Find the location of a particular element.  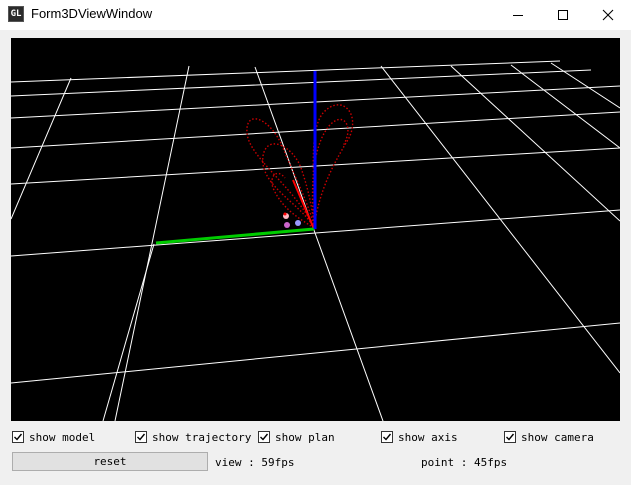

title-bar: GL Form3DViewWindow is located at coordinates (315, 15).